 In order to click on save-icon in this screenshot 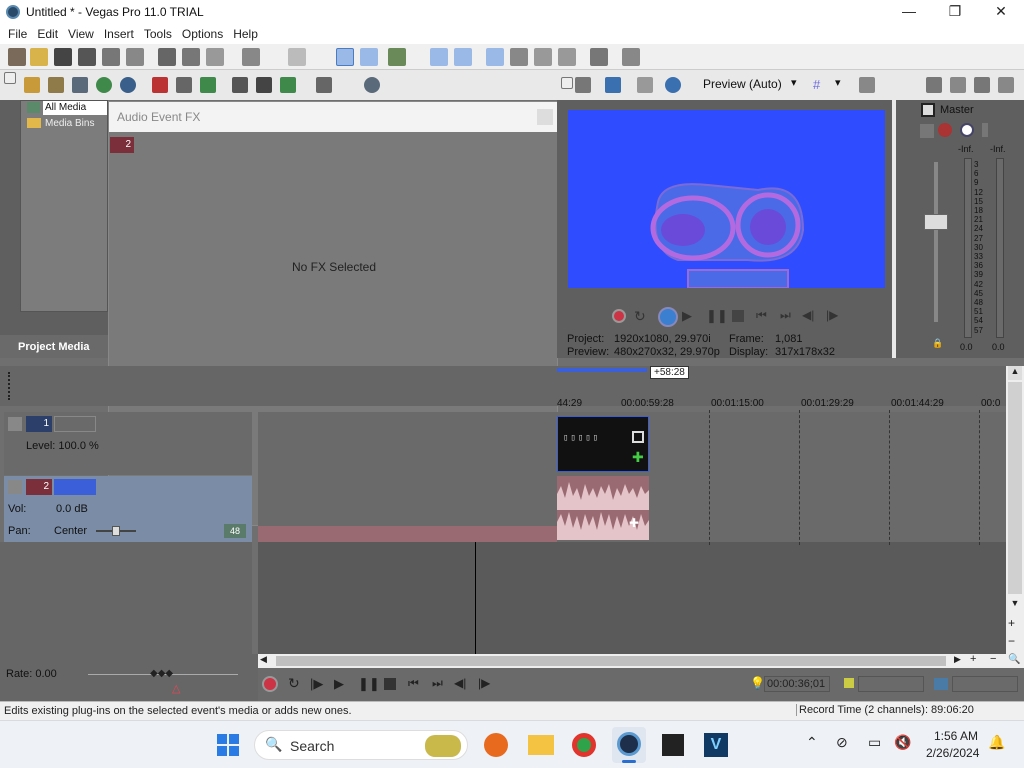, I will do `click(63, 57)`.